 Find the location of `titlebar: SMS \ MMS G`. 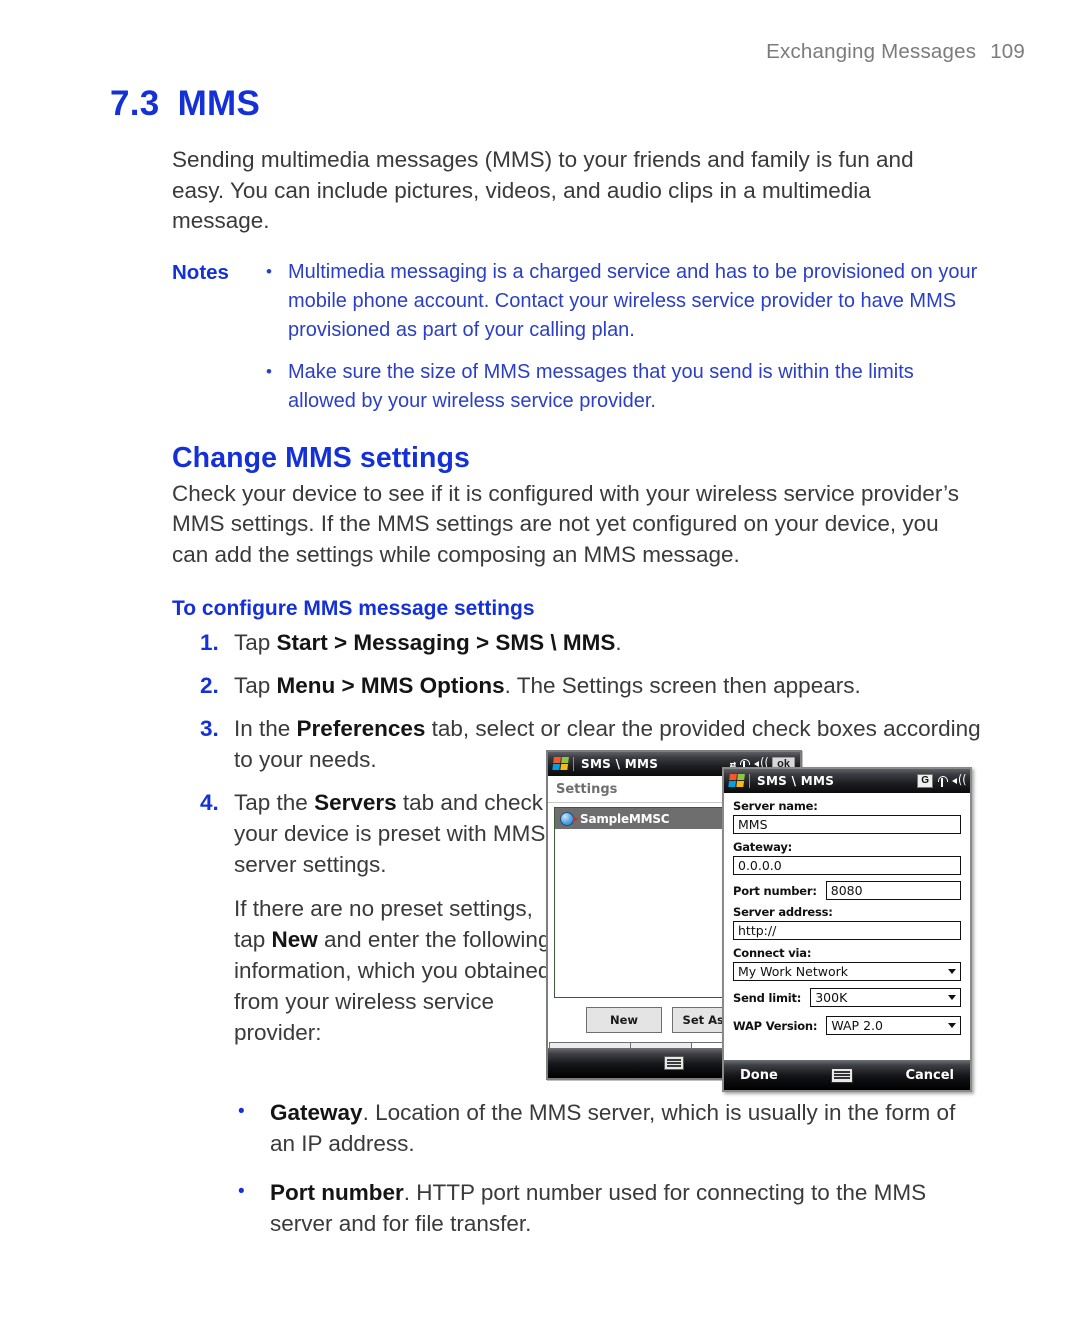

titlebar: SMS \ MMS G is located at coordinates (847, 781).